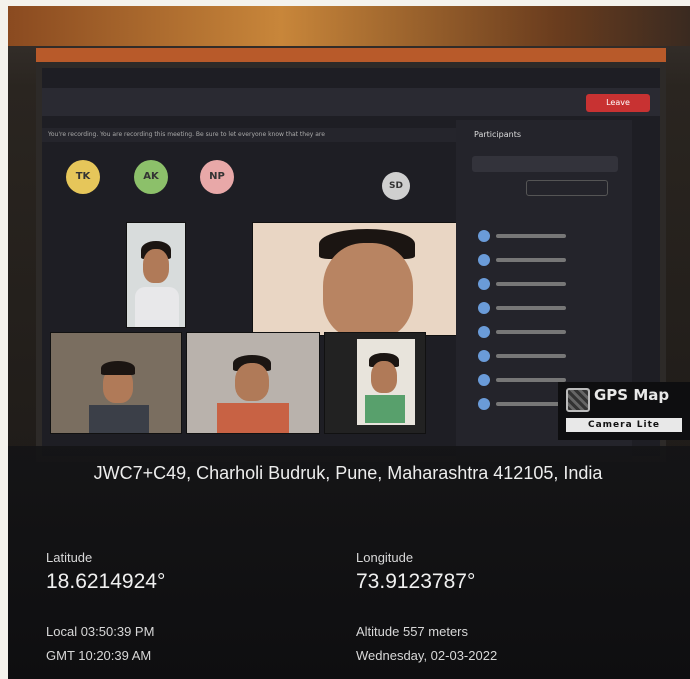 This screenshot has width=690, height=679. I want to click on participants-title: Participants, so click(497, 134).